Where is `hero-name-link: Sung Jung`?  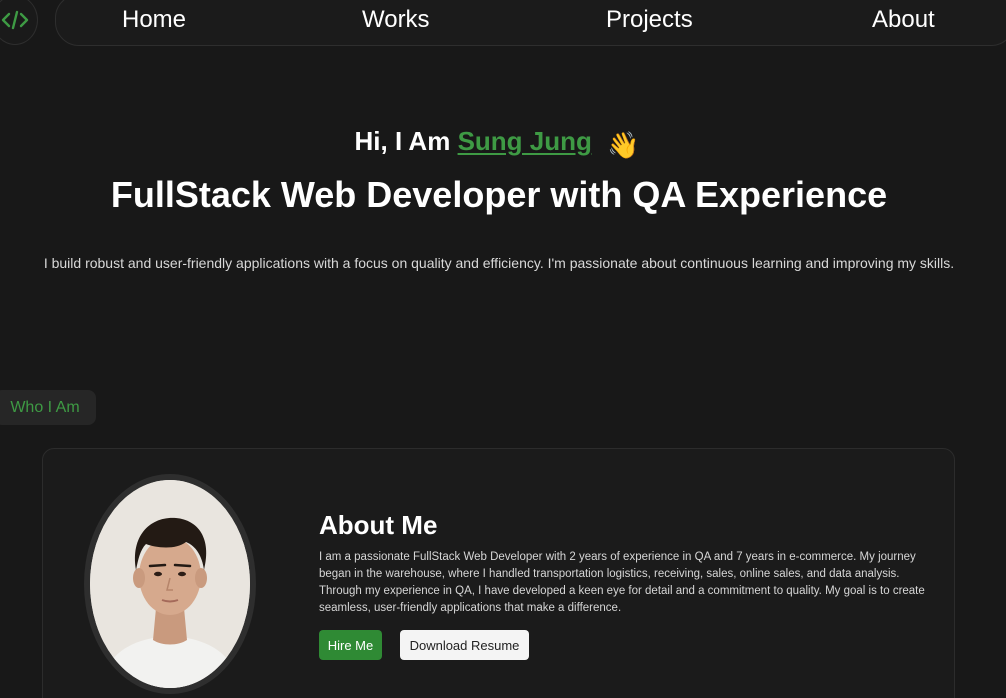 hero-name-link: Sung Jung is located at coordinates (525, 141).